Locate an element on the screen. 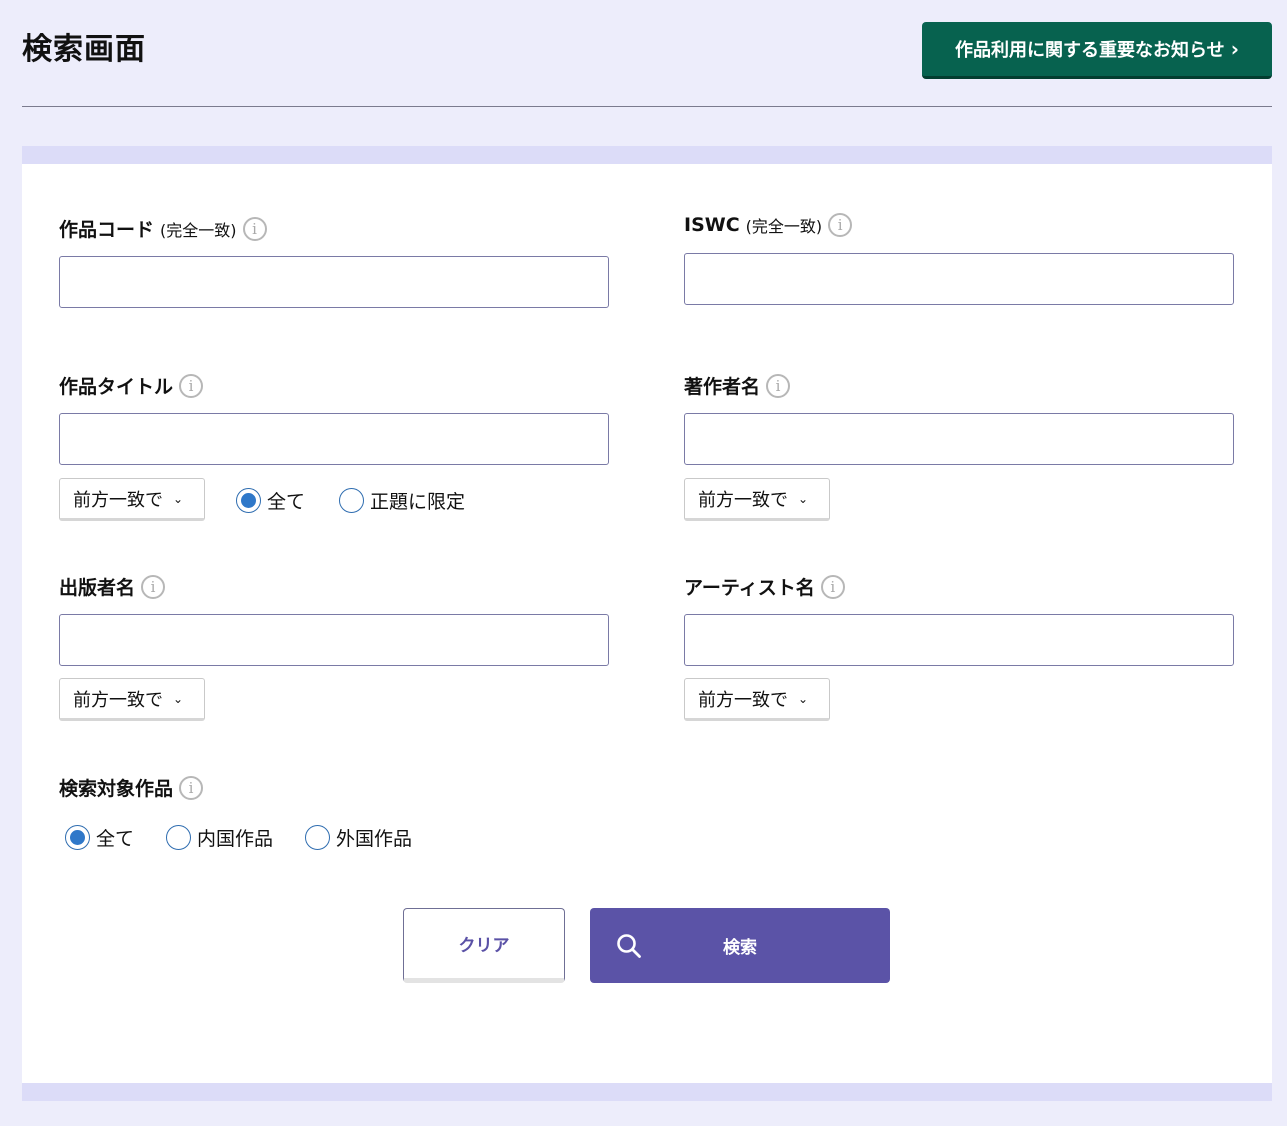  search-target-foreign-radio: 外国作品 is located at coordinates (358, 837).